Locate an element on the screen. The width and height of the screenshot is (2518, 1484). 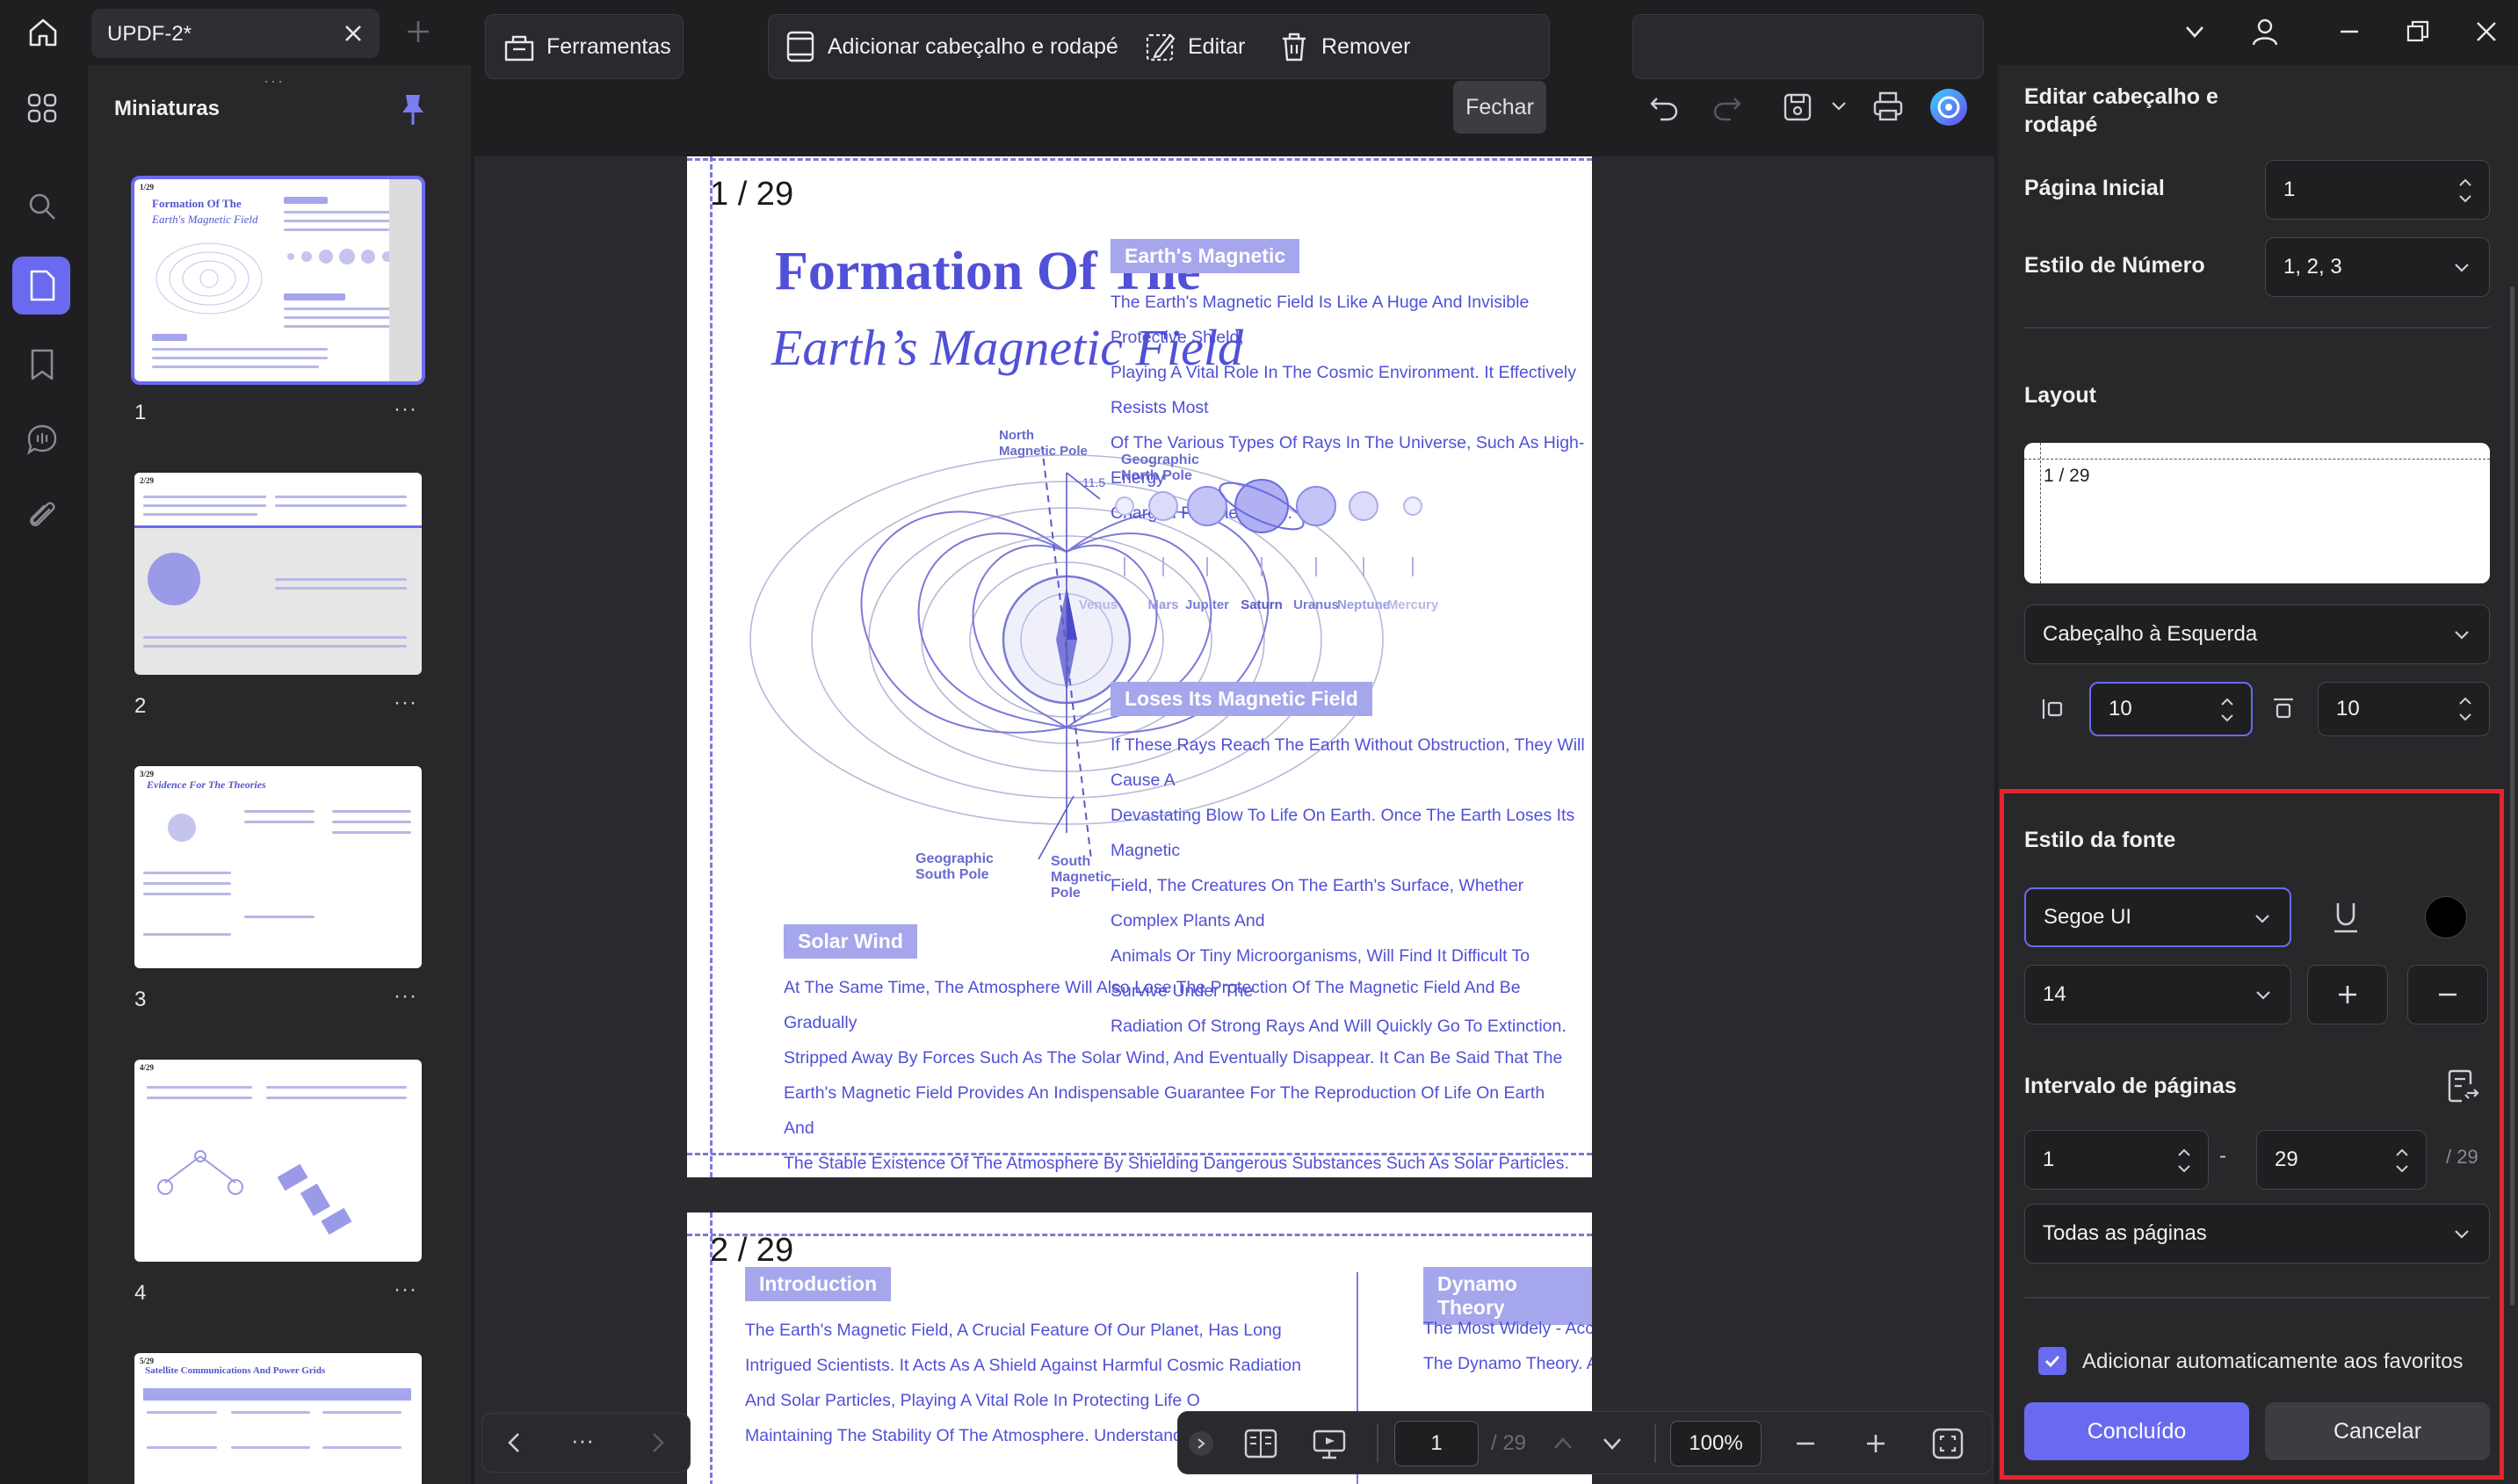
layout-label: Layout is located at coordinates (2060, 396).